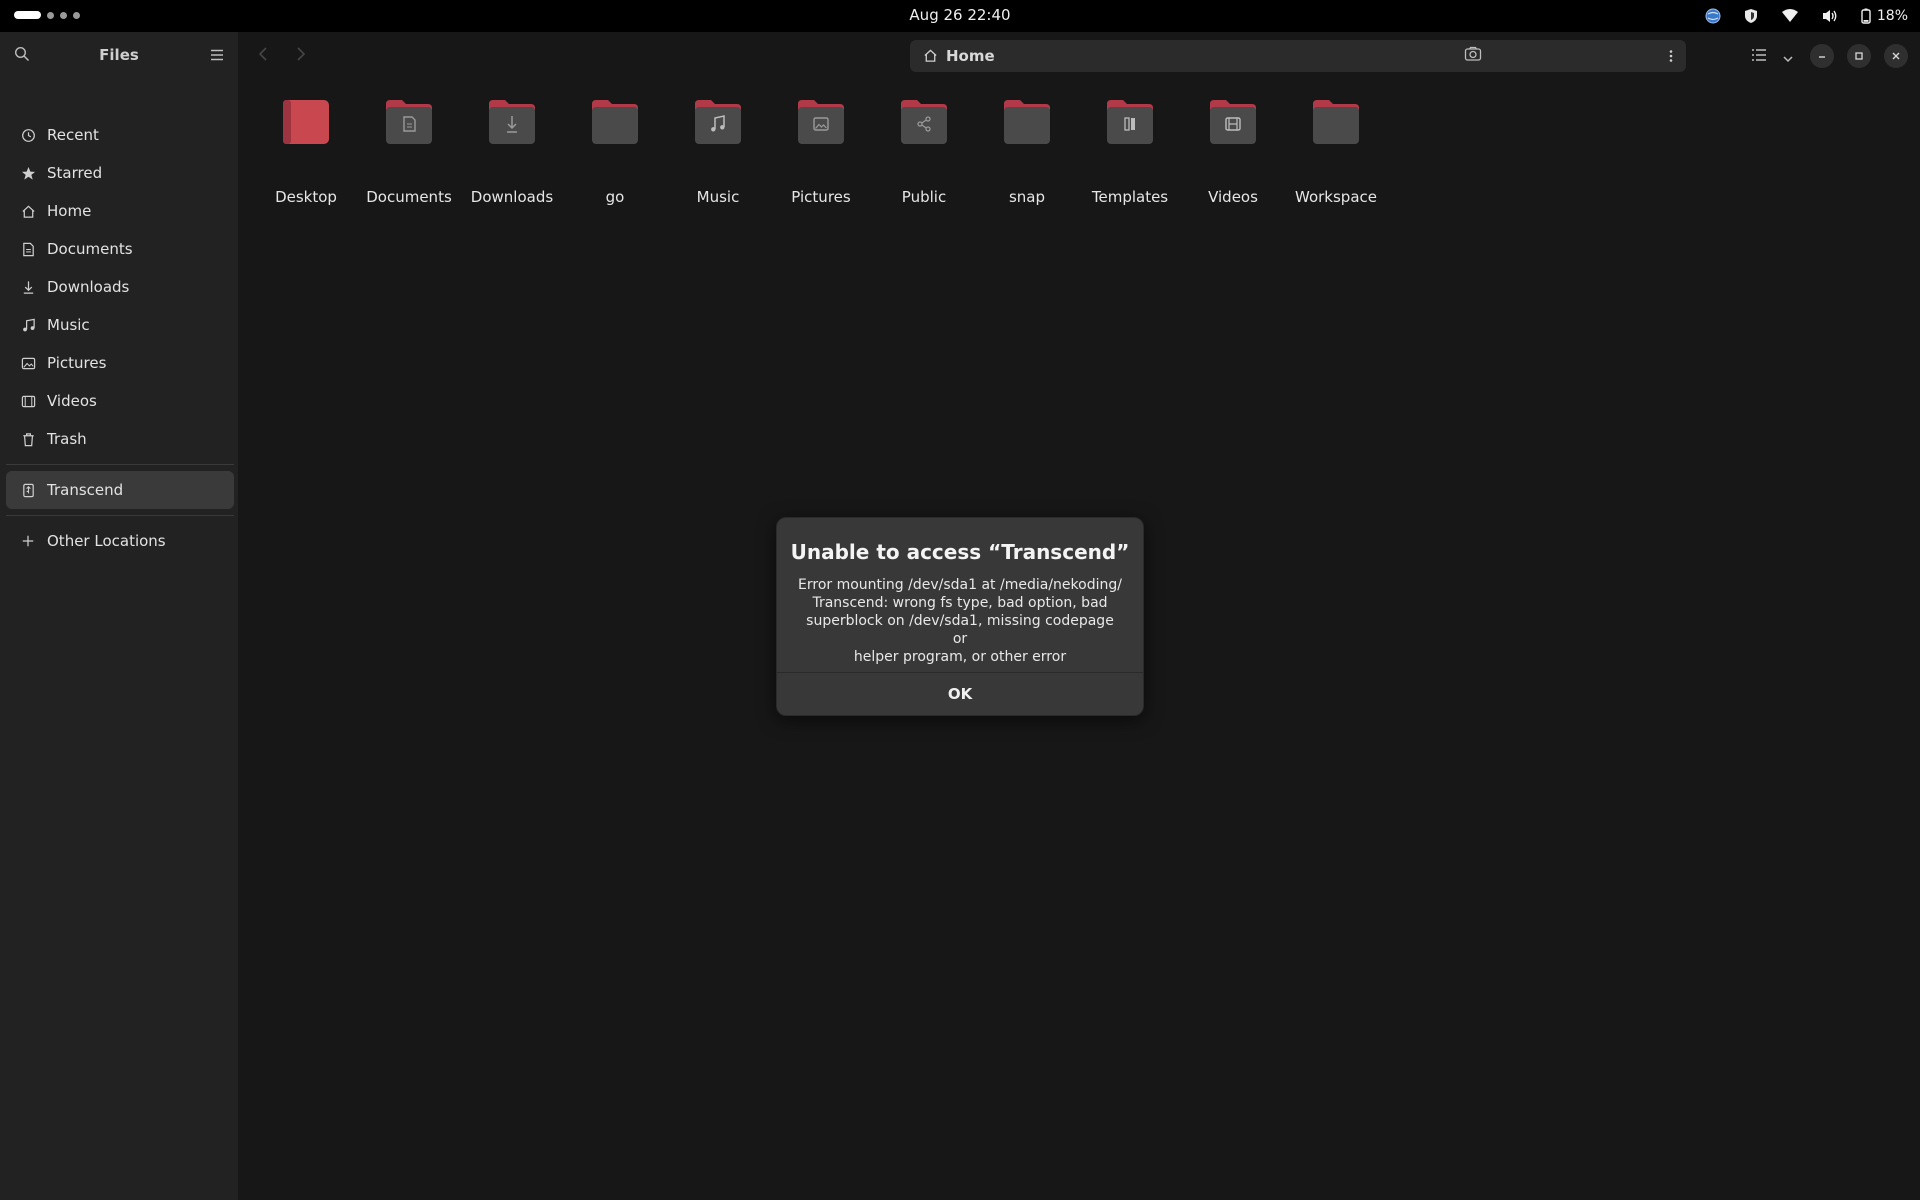  What do you see at coordinates (217, 56) in the screenshot?
I see `hamburger-menu-icon` at bounding box center [217, 56].